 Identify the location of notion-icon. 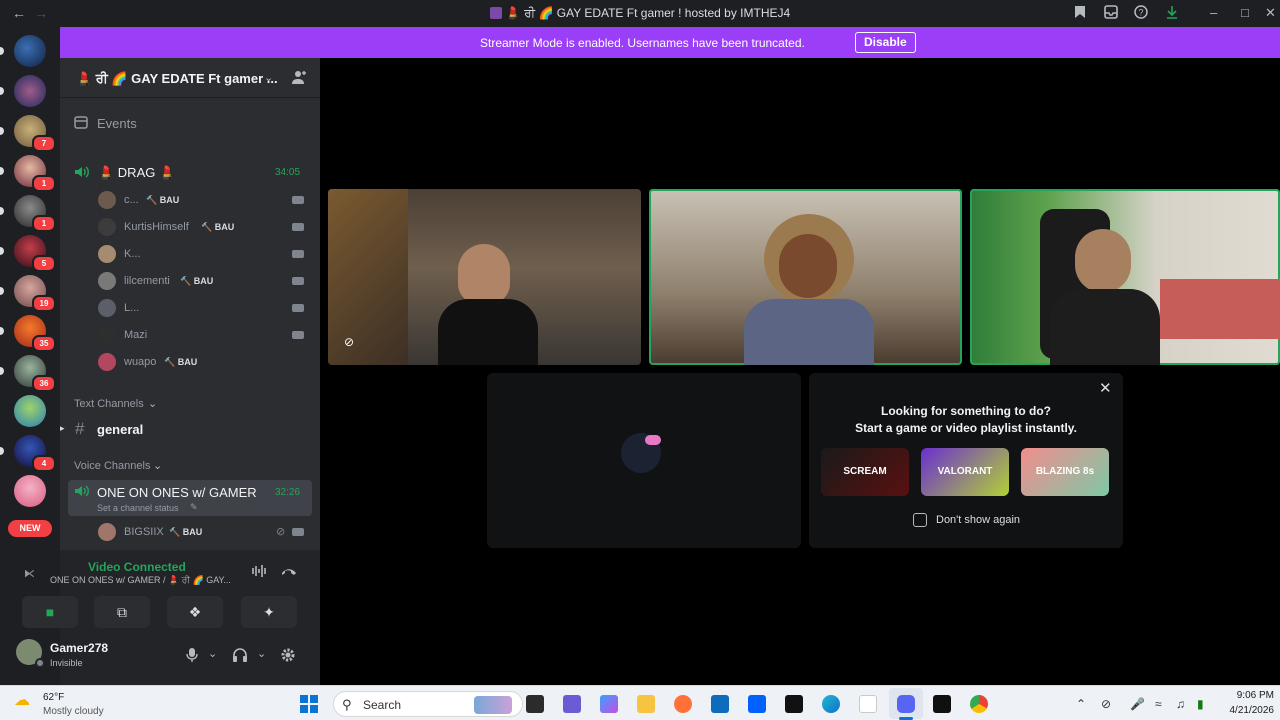
(794, 704).